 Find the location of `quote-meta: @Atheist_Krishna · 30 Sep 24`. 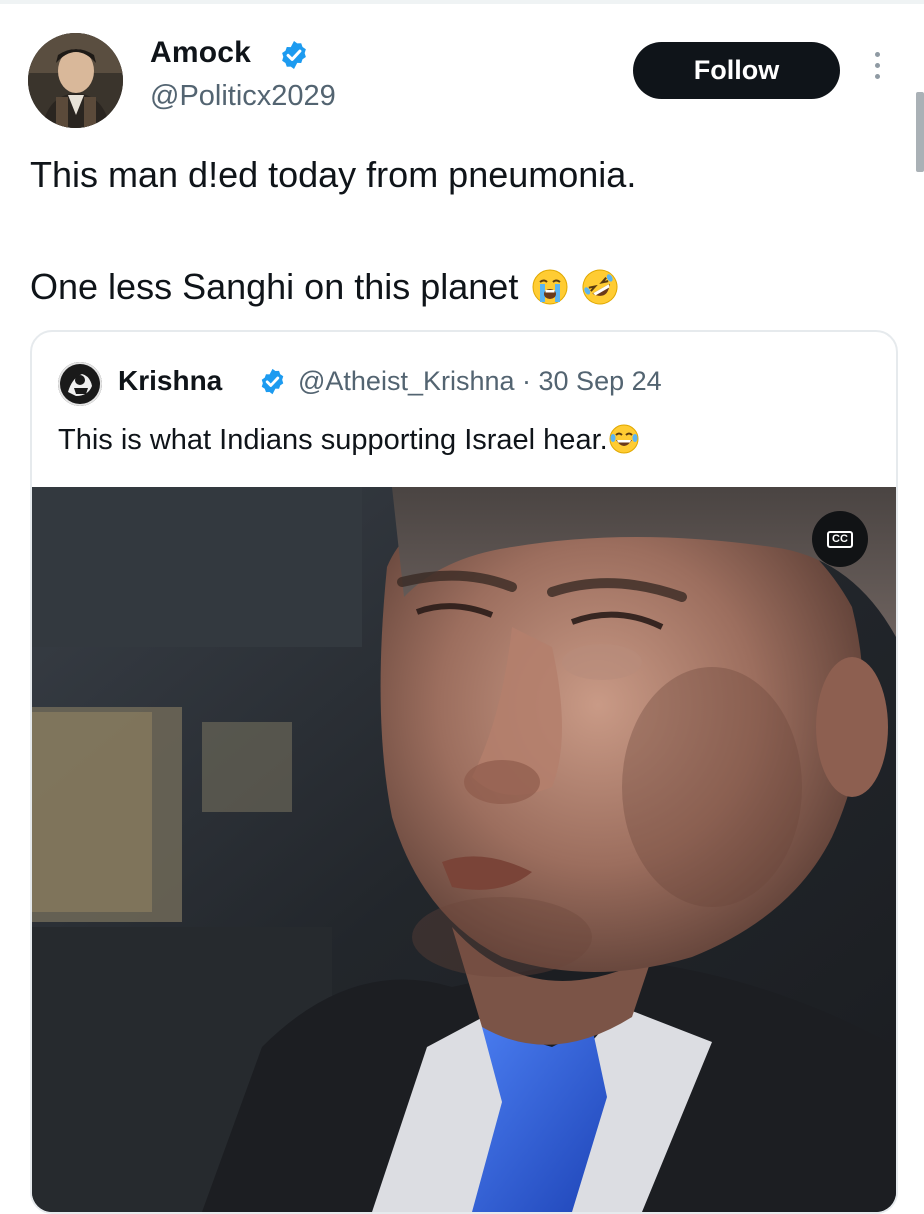

quote-meta: @Atheist_Krishna · 30 Sep 24 is located at coordinates (480, 381).